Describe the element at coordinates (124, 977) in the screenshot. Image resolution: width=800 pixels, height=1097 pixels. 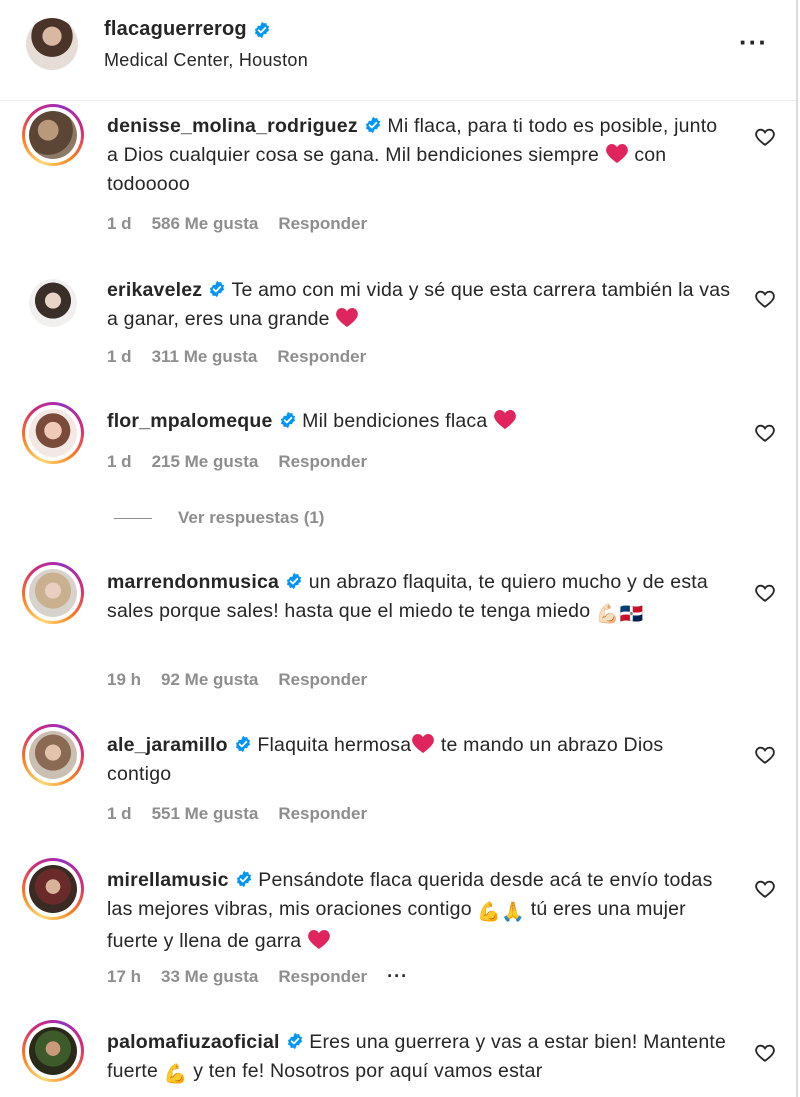
I see `comment-time: 17 h` at that location.